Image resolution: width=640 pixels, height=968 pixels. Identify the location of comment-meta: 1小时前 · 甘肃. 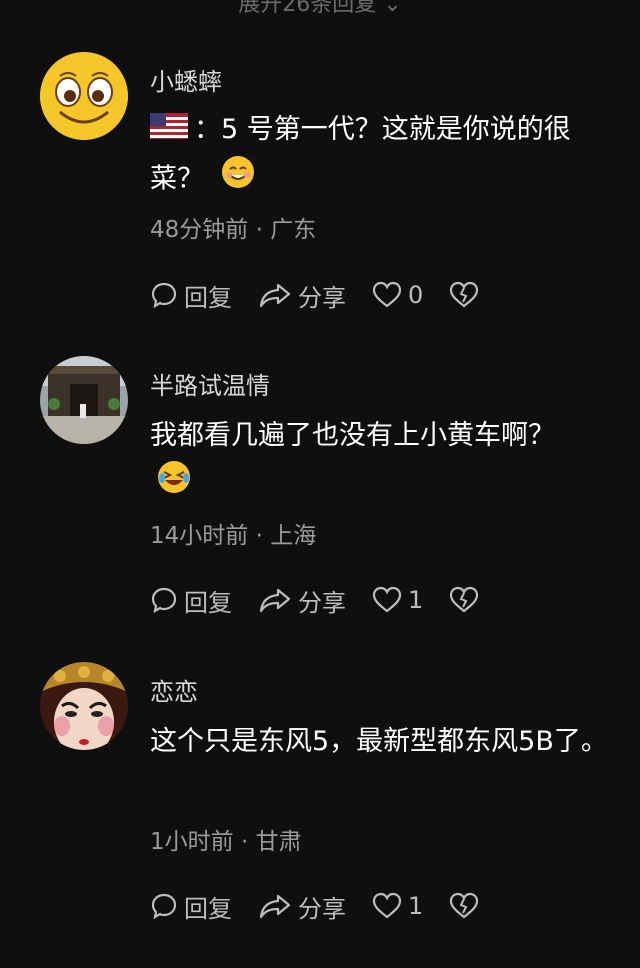
(226, 842).